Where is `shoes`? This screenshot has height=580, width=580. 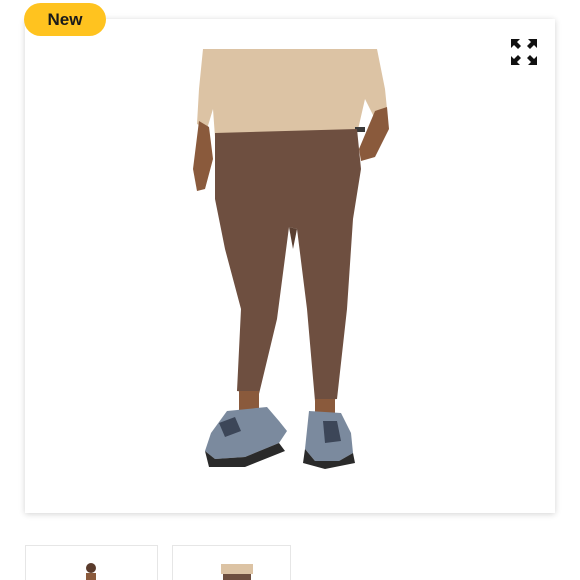 shoes is located at coordinates (280, 438).